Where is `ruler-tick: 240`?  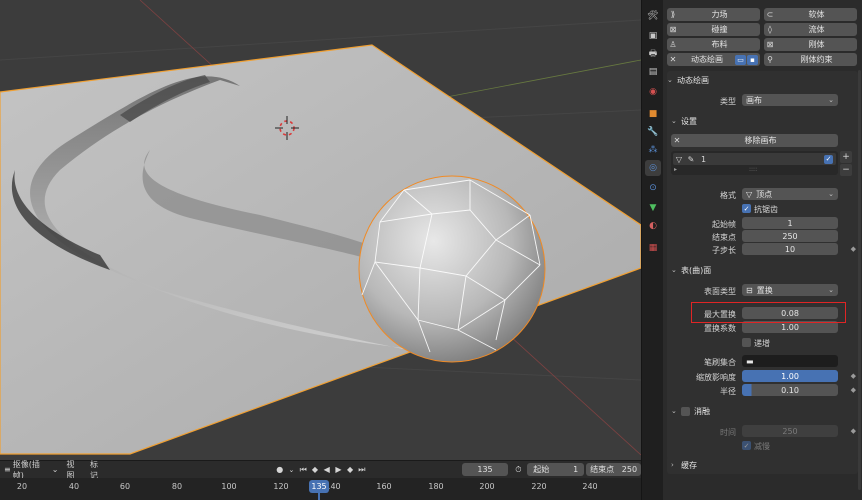
ruler-tick: 240 is located at coordinates (590, 486).